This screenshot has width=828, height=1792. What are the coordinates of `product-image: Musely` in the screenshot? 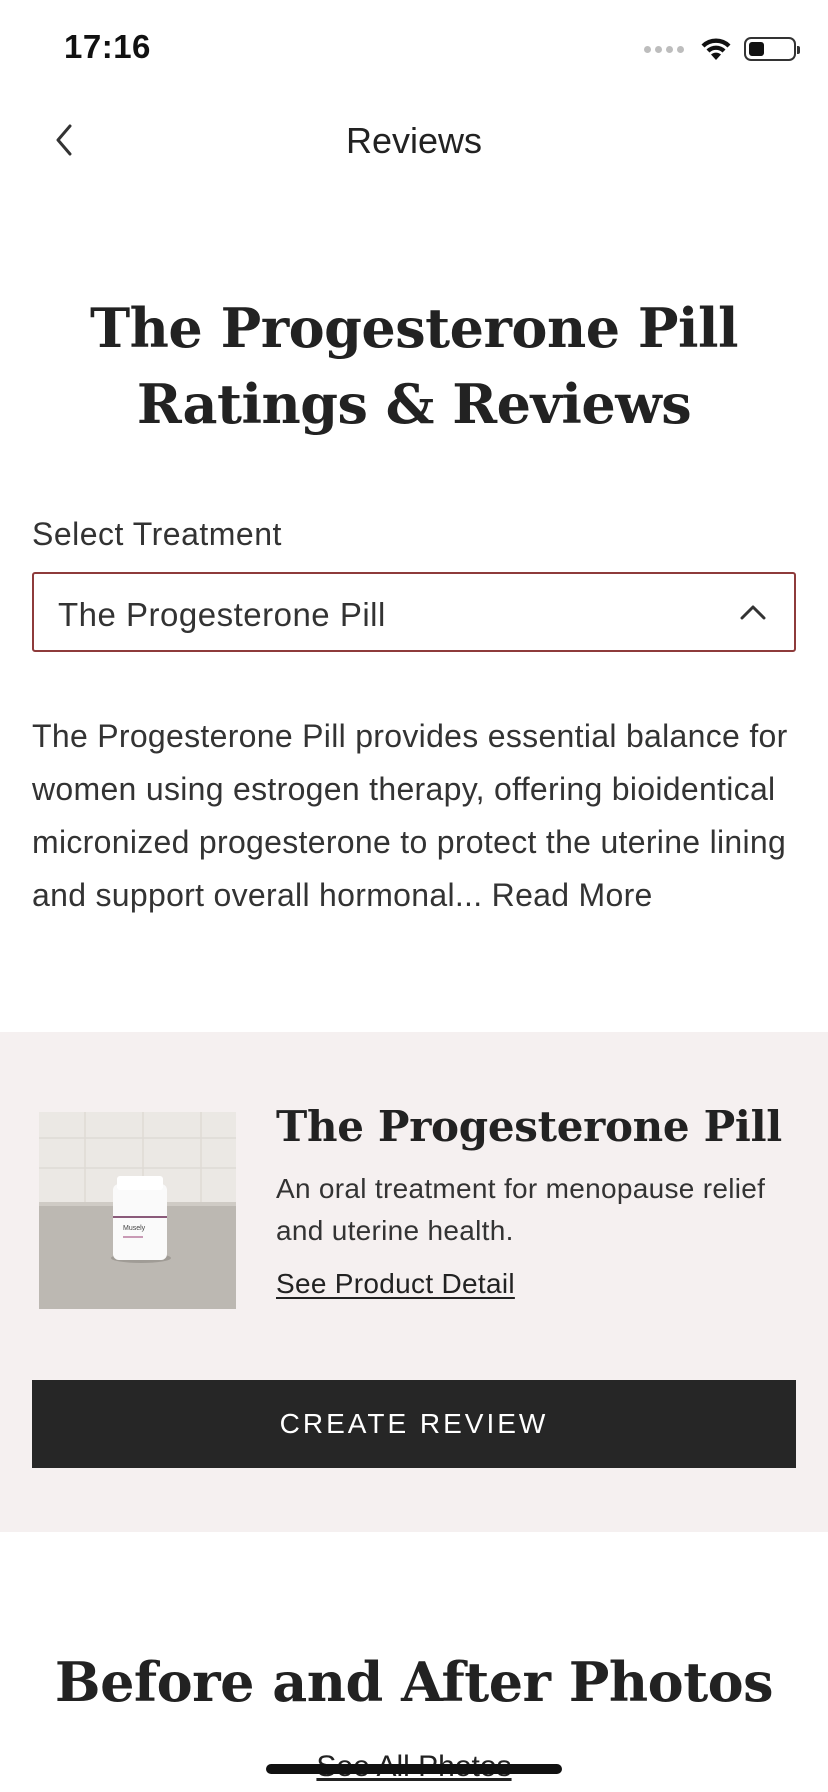 It's located at (137, 1210).